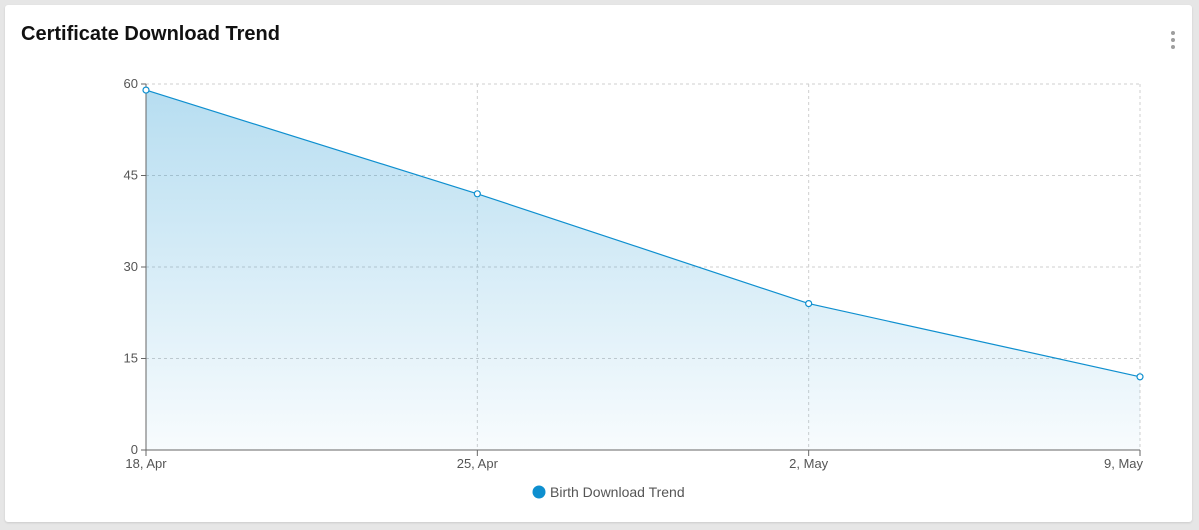 This screenshot has width=1199, height=530. Describe the element at coordinates (131, 266) in the screenshot. I see `y-tick-label: 30` at that location.